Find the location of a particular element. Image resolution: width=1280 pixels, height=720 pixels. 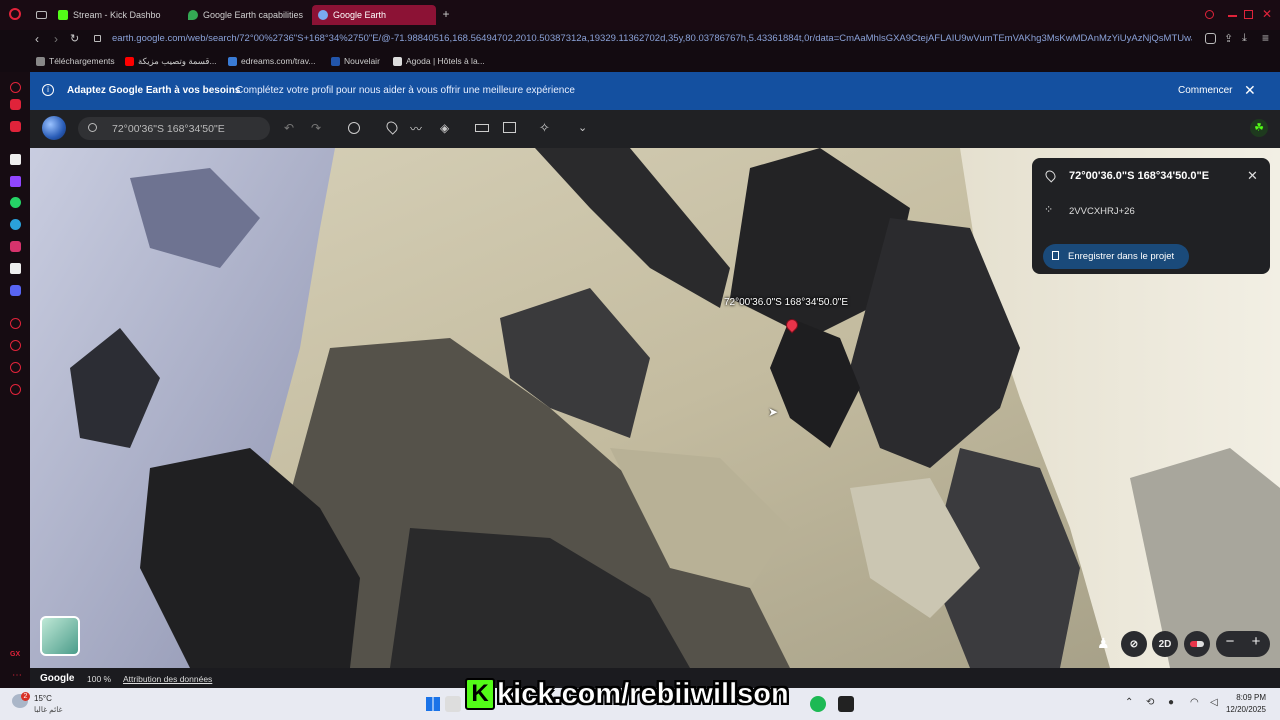

plus-code: 2VVCXHRJ+26 is located at coordinates (1102, 211).